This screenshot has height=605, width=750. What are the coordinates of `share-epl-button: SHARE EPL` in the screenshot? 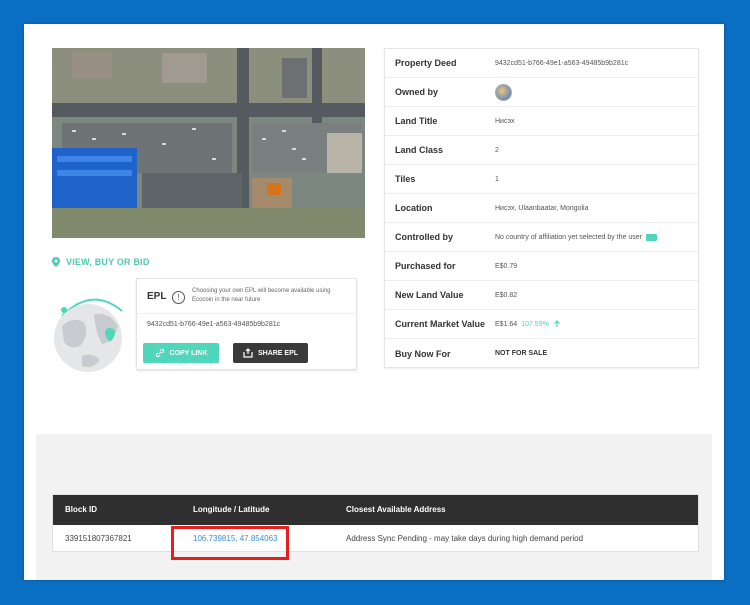 It's located at (270, 353).